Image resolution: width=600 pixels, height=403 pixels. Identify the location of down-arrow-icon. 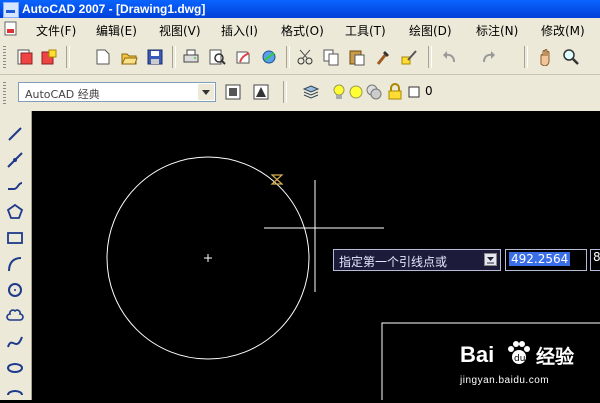
(490, 259).